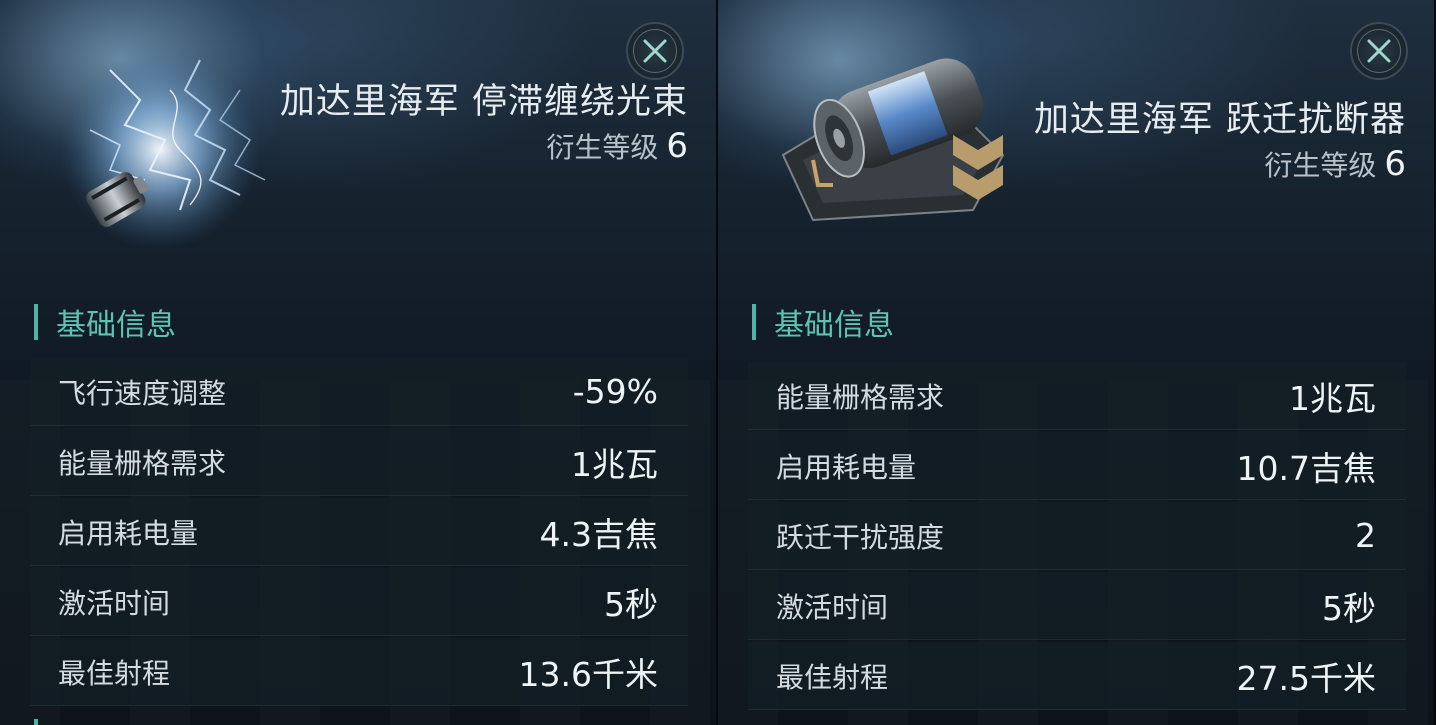  Describe the element at coordinates (36, 722) in the screenshot. I see `next-section-accent` at that location.